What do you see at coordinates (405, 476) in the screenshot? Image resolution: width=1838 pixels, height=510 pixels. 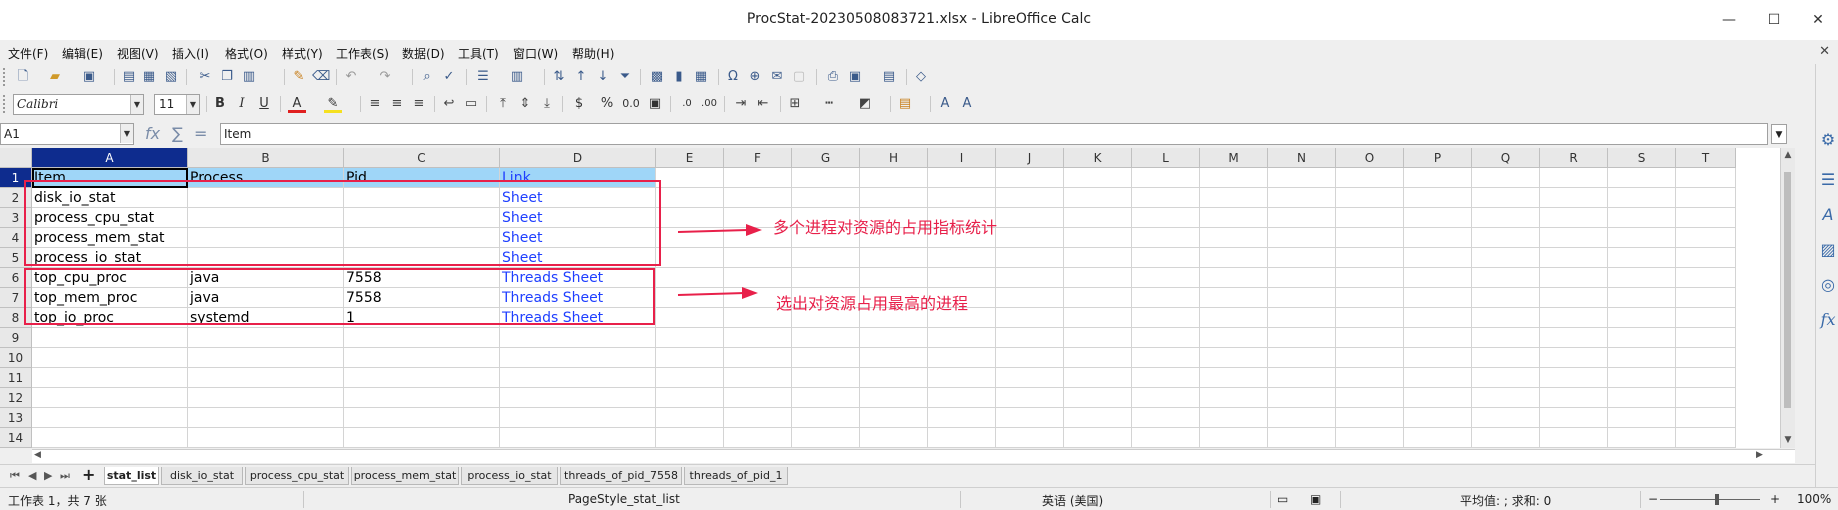 I see `sheet-tab: process_mem_stat` at bounding box center [405, 476].